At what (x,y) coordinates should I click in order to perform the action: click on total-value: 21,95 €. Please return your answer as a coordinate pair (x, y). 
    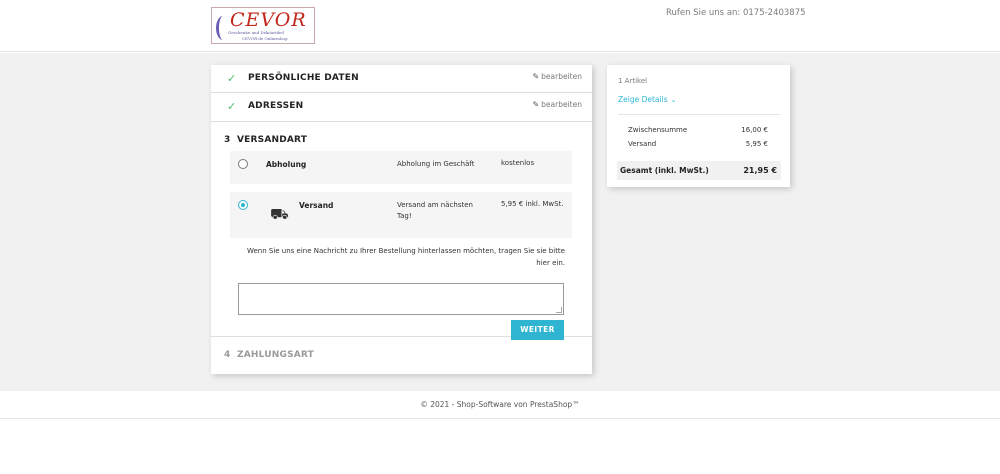
    Looking at the image, I should click on (760, 170).